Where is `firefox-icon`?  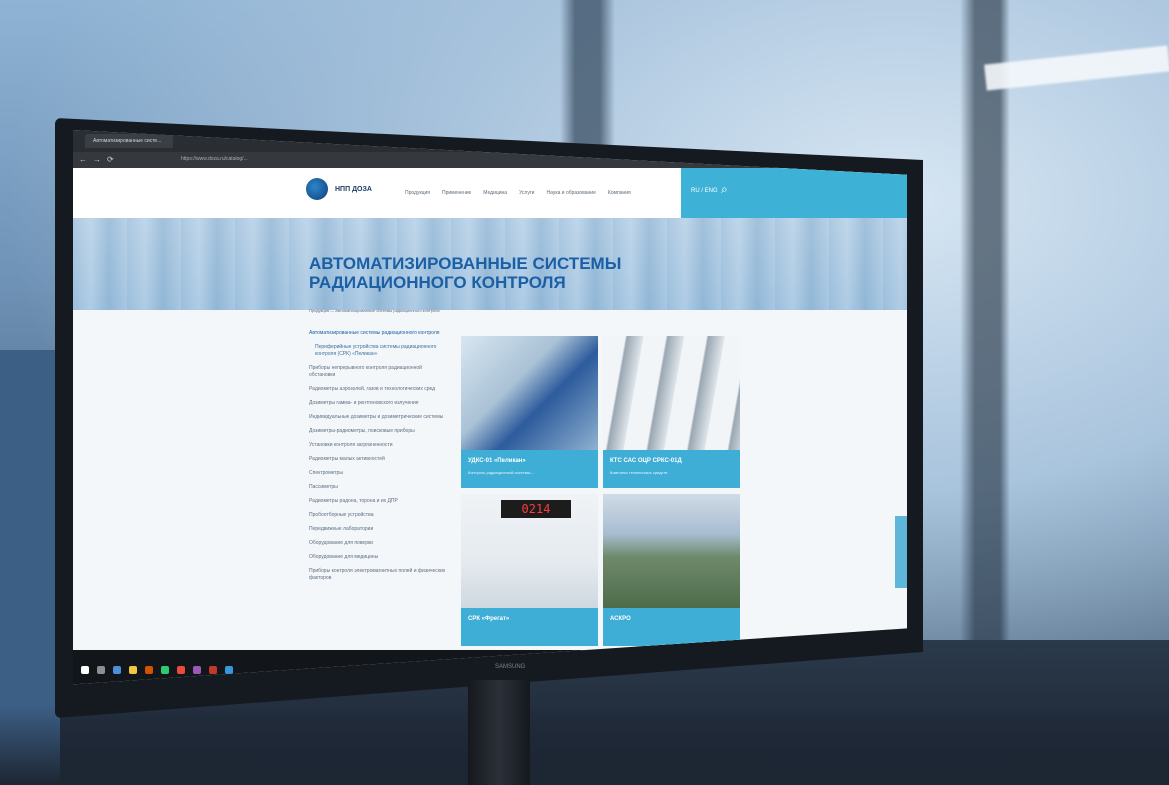
firefox-icon is located at coordinates (149, 670).